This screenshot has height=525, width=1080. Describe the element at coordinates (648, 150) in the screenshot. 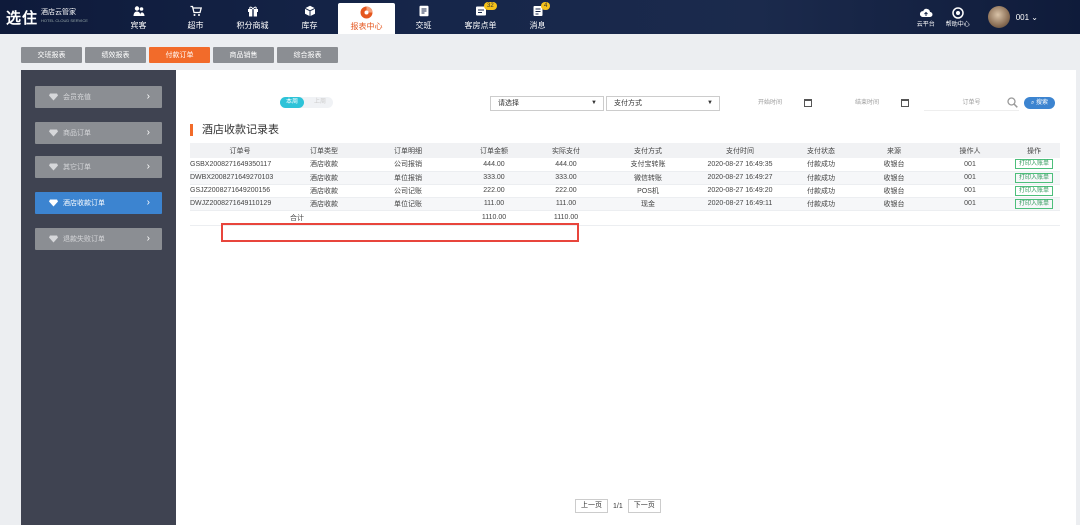

I see `col-payment-method: 支付方式` at that location.